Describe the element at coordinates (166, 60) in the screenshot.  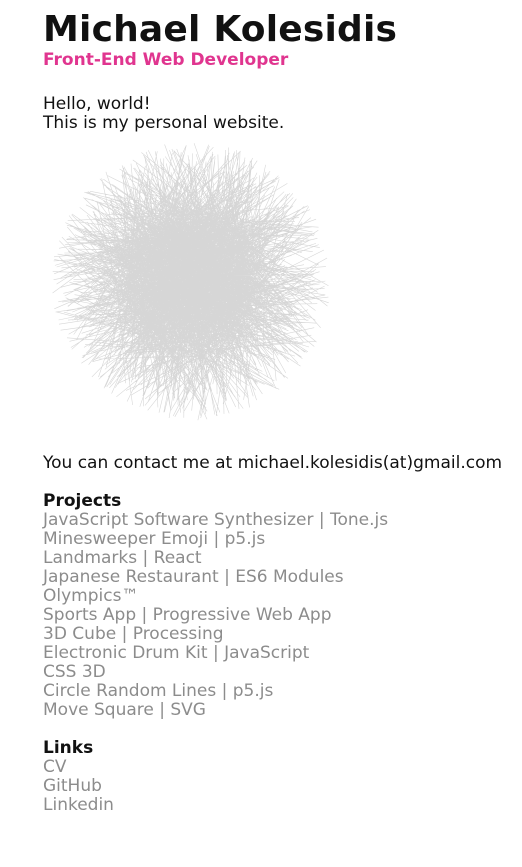
I see `page-subtitle: Front-End Web Developer` at that location.